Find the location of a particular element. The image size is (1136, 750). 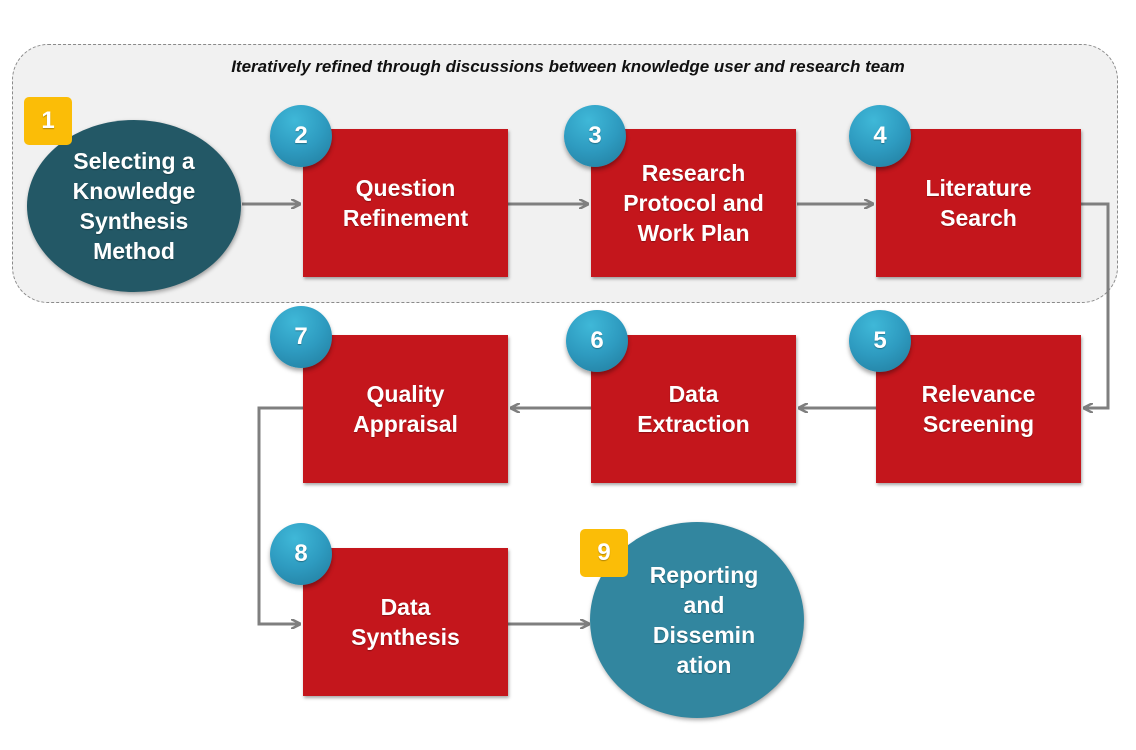

step-5-number: 5 is located at coordinates (880, 340).